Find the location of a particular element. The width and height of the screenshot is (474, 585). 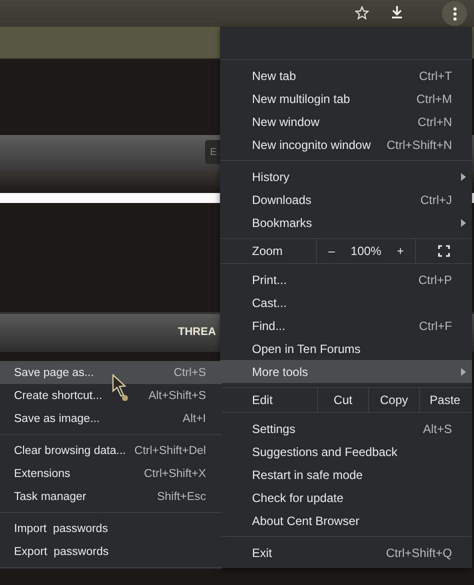

menu-item: Check for update is located at coordinates (346, 497).